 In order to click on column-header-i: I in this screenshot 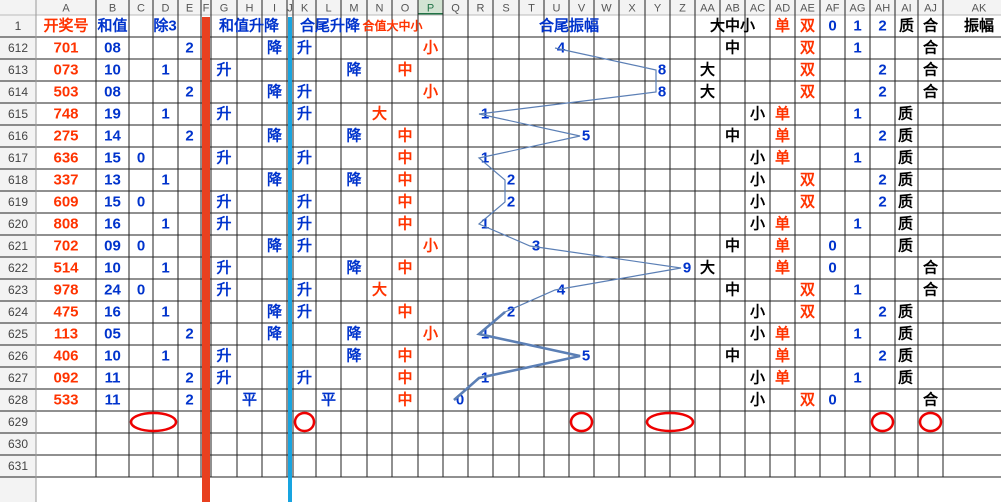, I will do `click(274, 9)`.